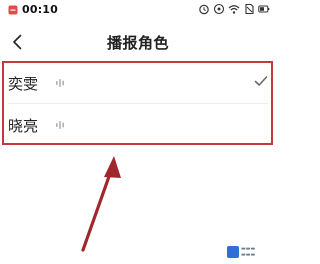 This screenshot has height=264, width=320. What do you see at coordinates (204, 9) in the screenshot?
I see `alarm-icon` at bounding box center [204, 9].